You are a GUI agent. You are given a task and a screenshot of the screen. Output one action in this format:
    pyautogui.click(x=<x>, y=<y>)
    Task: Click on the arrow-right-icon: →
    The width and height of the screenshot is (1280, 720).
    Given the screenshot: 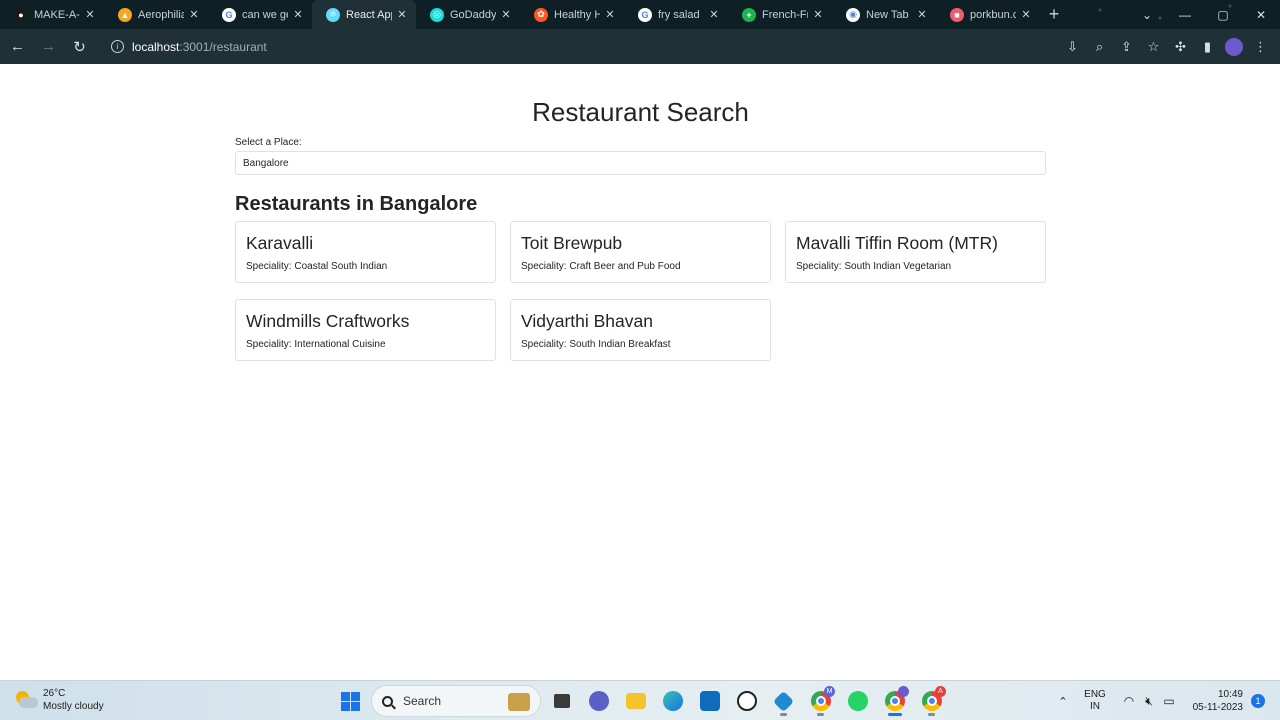 What is the action you would take?
    pyautogui.click(x=48, y=46)
    